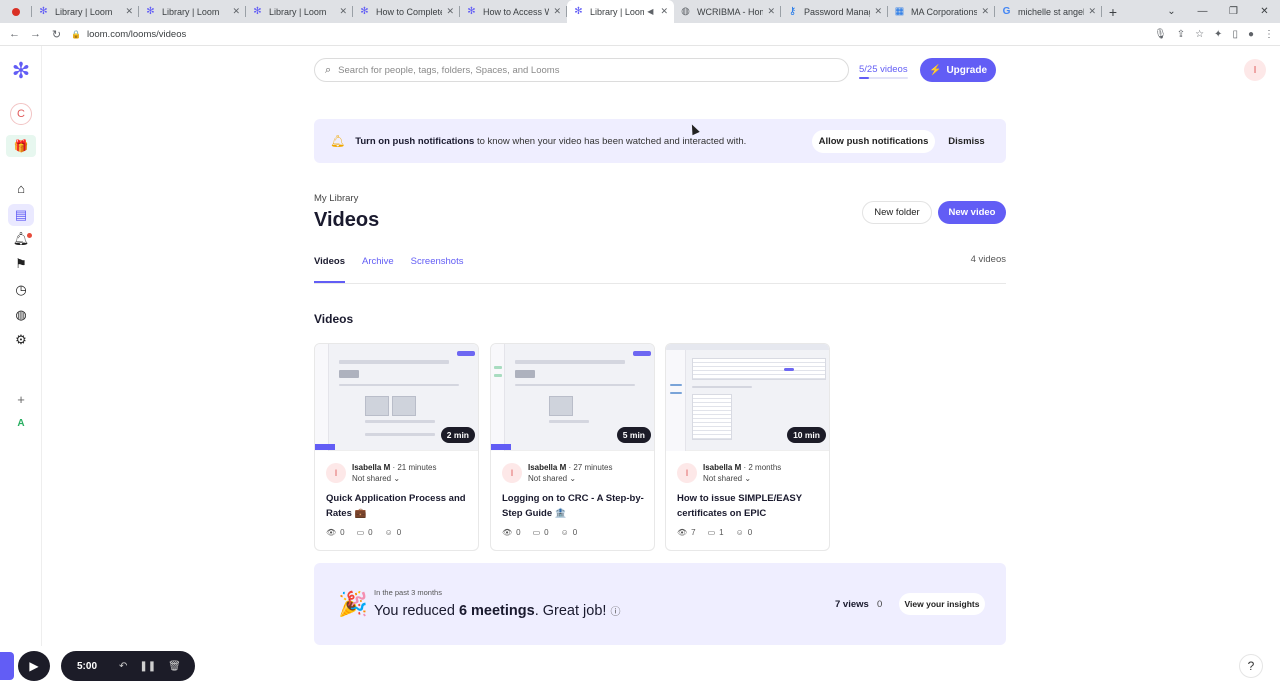  Describe the element at coordinates (897, 212) in the screenshot. I see `new-folder-button: New folder` at that location.